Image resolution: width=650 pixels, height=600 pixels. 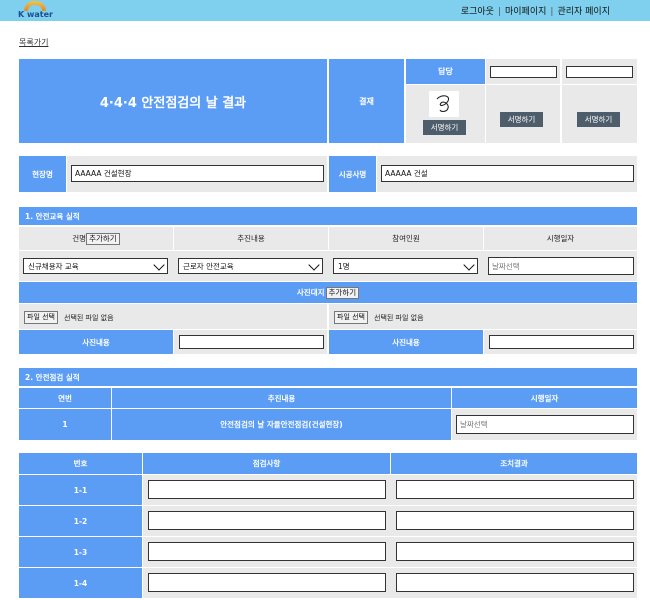 What do you see at coordinates (281, 424) in the screenshot?
I see `row-action-content: 안전점검의 날 자율안전점검(건설현장)` at bounding box center [281, 424].